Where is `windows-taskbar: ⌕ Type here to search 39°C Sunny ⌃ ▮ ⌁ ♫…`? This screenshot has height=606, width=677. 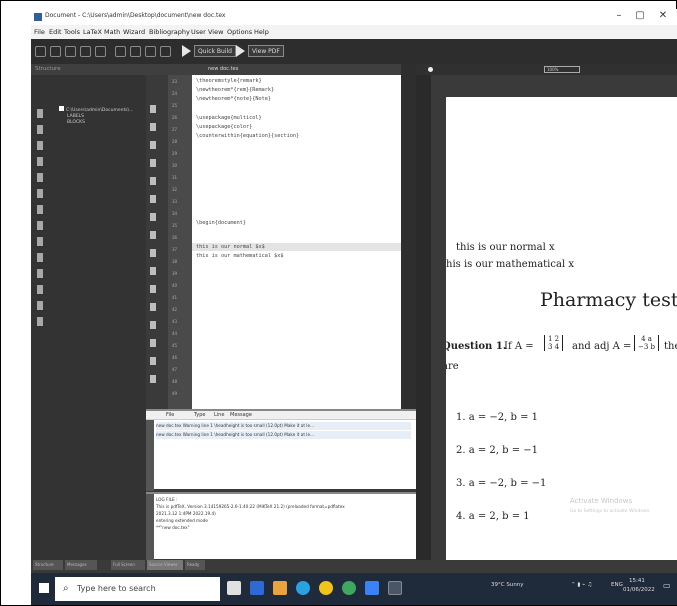
windows-taskbar: ⌕ Type here to search 39°C Sunny ⌃ ▮ ⌁ ♫… is located at coordinates (354, 589).